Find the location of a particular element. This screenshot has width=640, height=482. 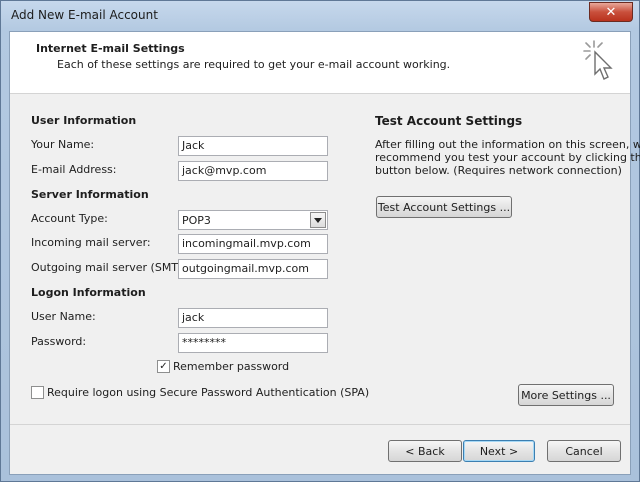

chevron-down-icon is located at coordinates (318, 220).